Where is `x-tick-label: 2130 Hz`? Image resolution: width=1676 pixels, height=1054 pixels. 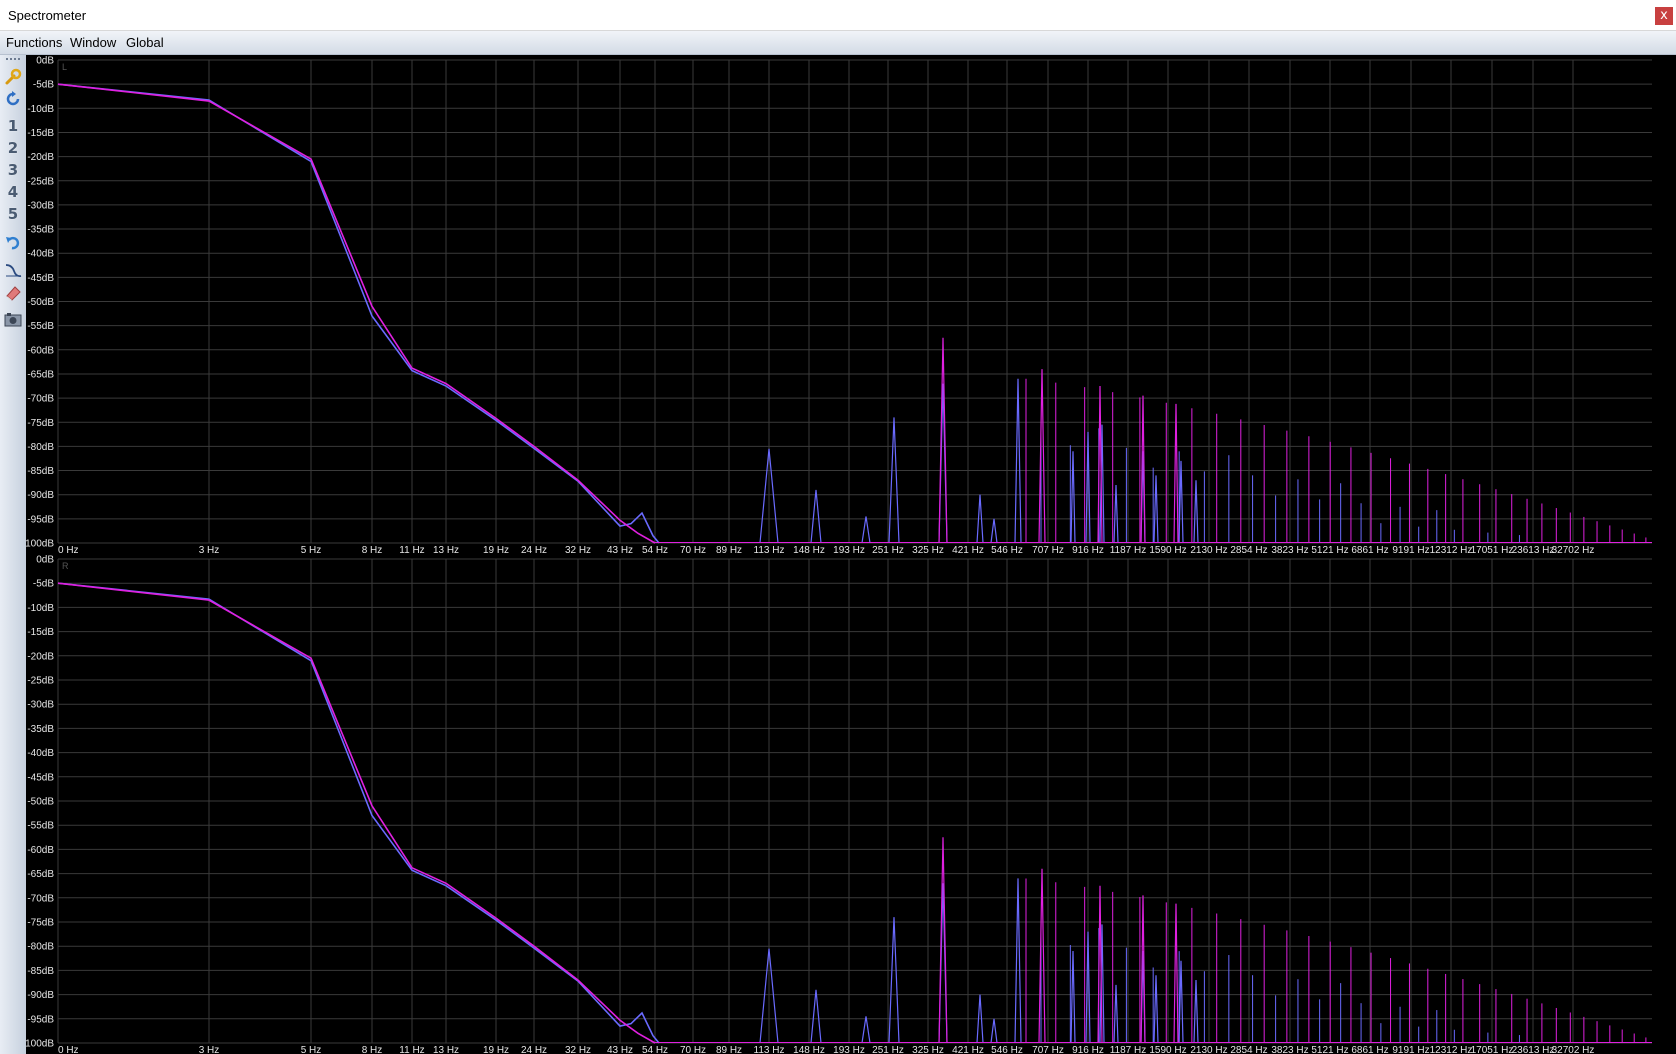 x-tick-label: 2130 Hz is located at coordinates (1208, 549).